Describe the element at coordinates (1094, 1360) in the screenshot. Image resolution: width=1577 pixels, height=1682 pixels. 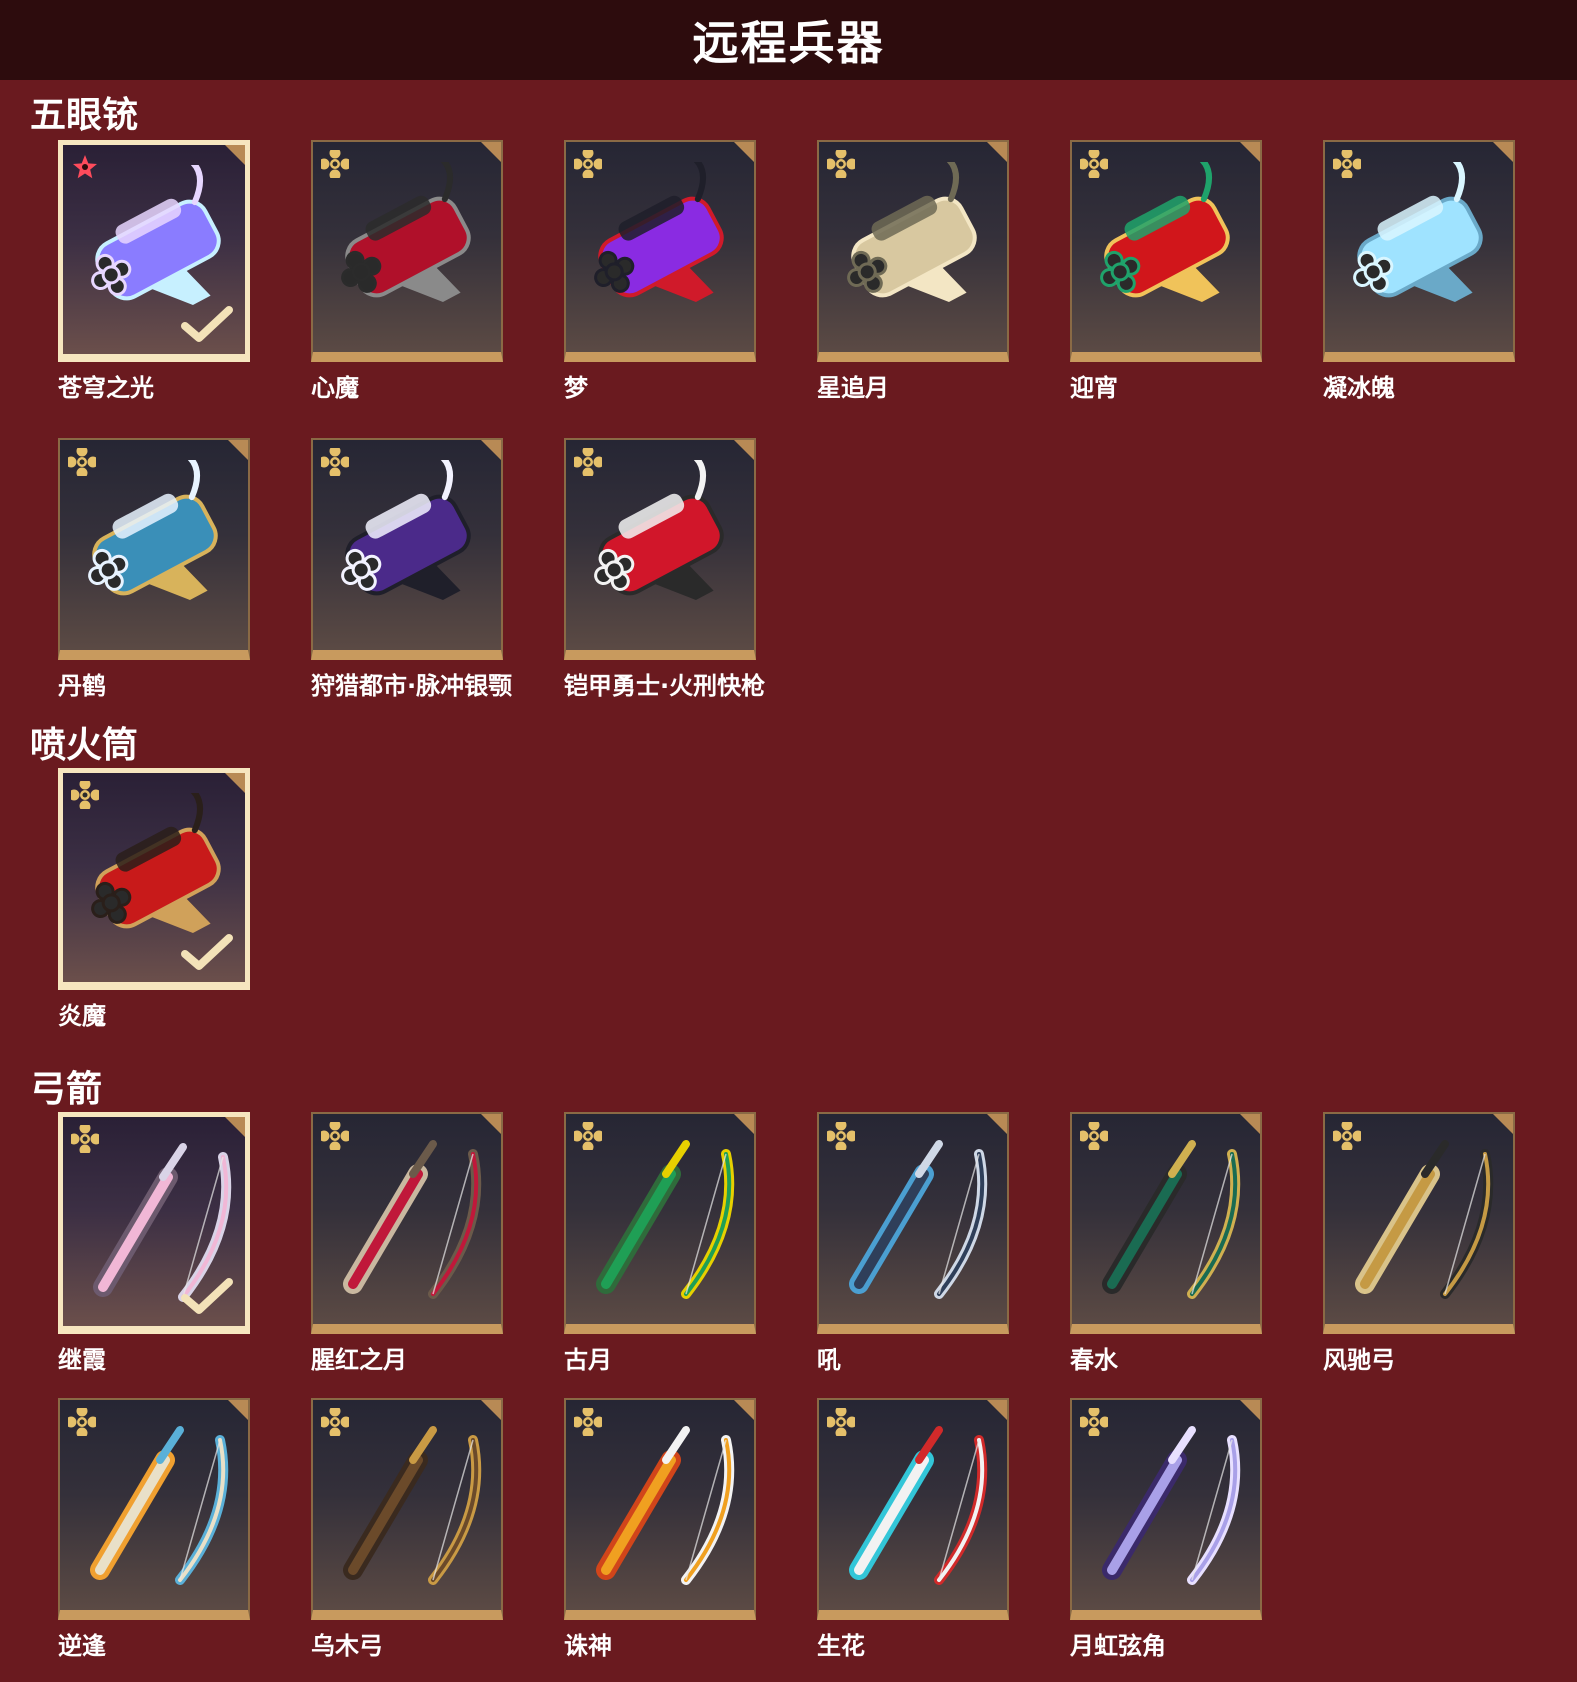
I see `weapon-name: 春水` at that location.